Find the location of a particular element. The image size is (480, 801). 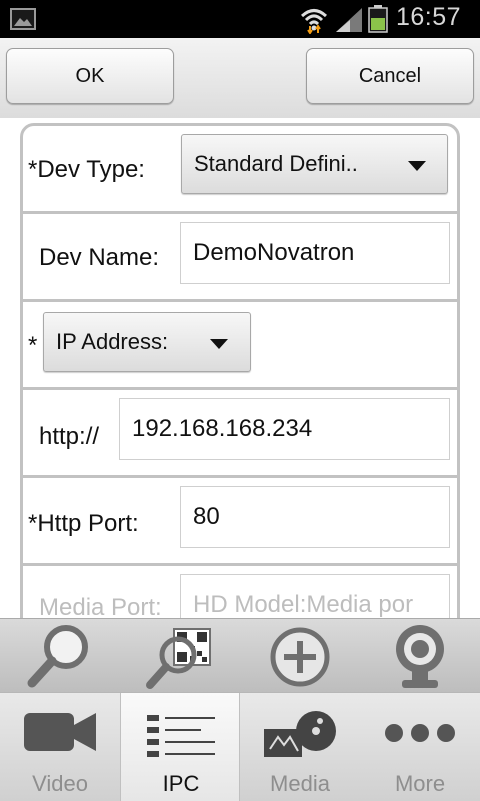

dev-name-label: Dev Name: is located at coordinates (99, 257).